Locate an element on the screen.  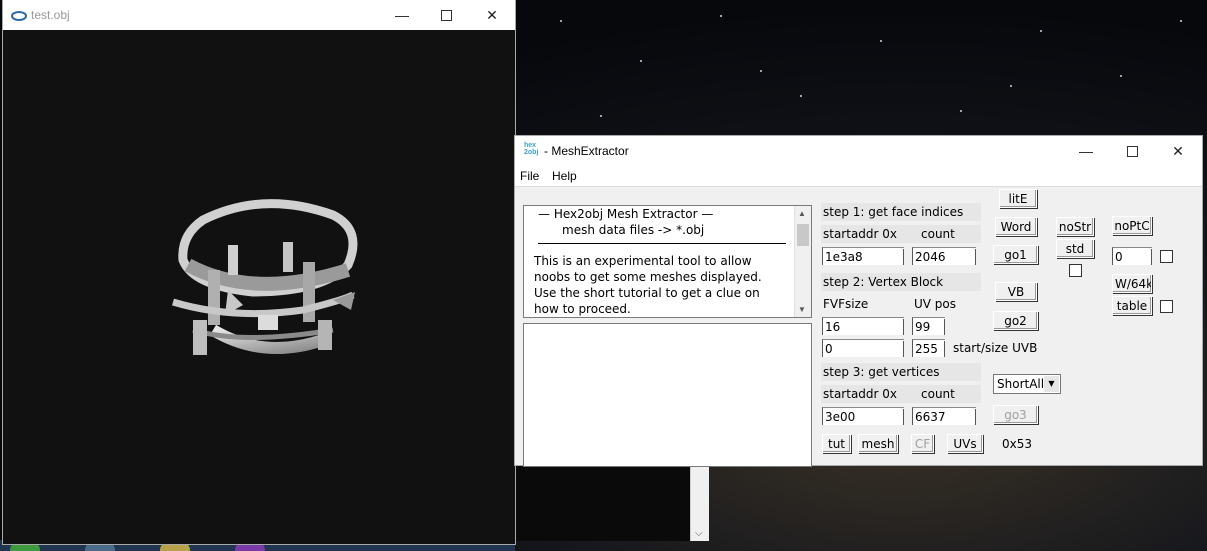
info-line: noobs to get some meshes displayed. is located at coordinates (648, 277).